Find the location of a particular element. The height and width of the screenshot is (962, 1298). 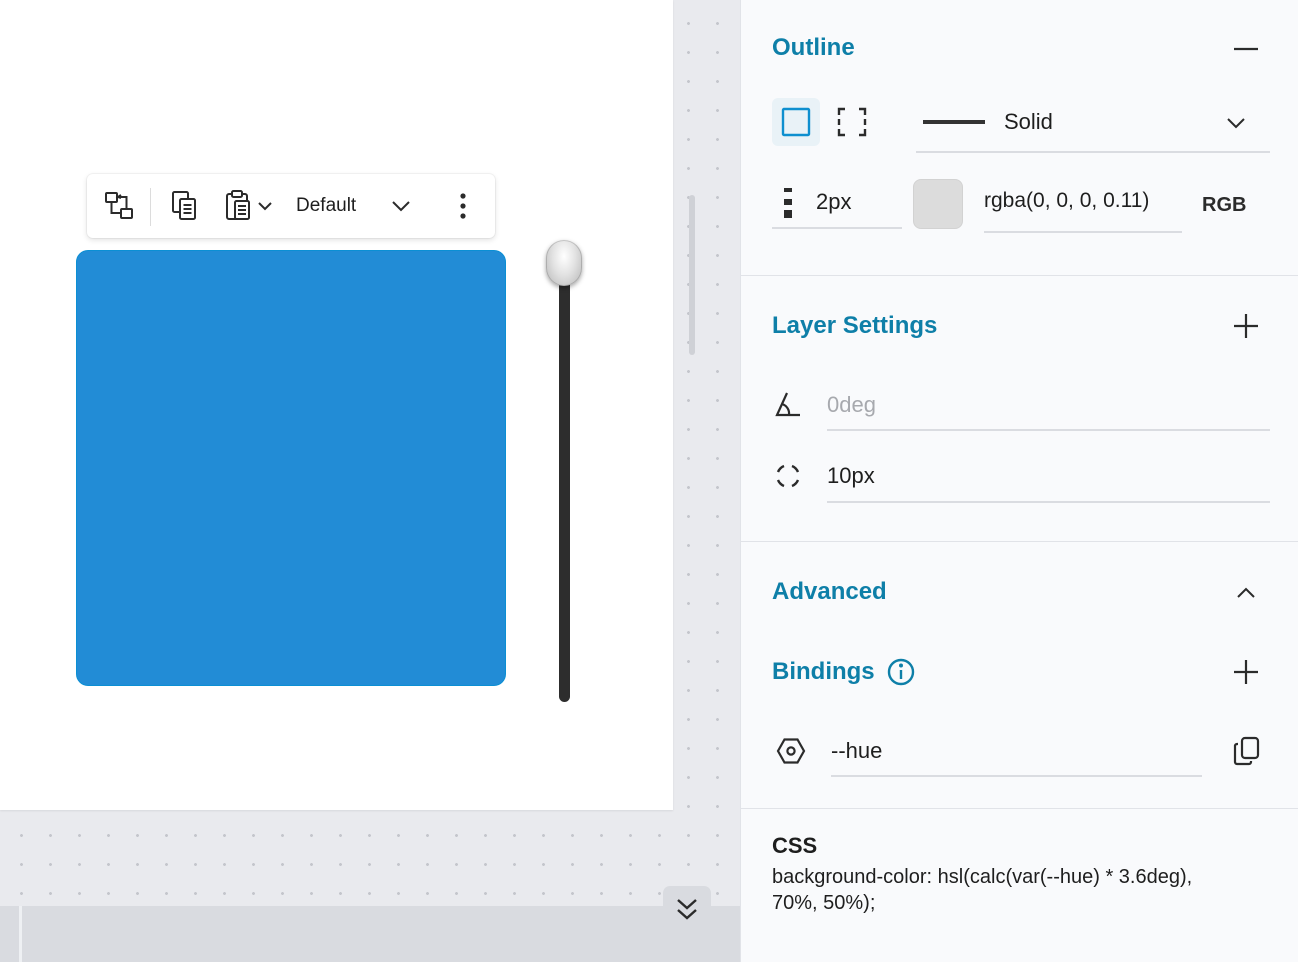

bottom-panel-bar is located at coordinates (370, 934).